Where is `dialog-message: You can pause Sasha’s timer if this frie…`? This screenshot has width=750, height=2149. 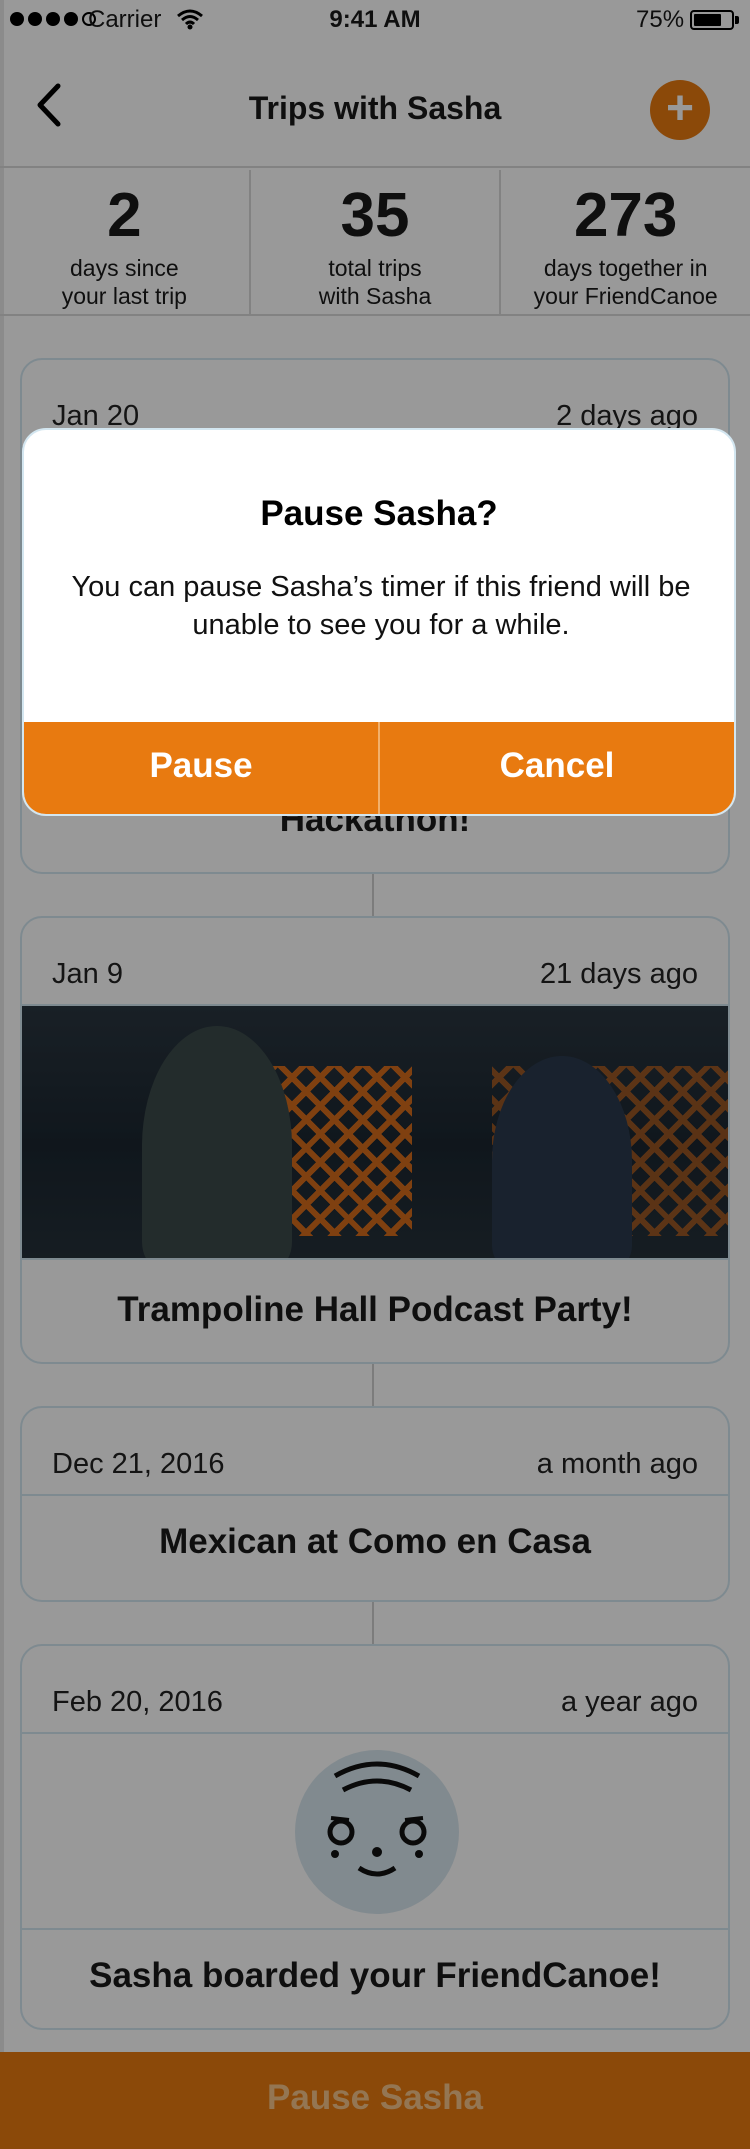 dialog-message: You can pause Sasha’s timer if this frie… is located at coordinates (381, 606).